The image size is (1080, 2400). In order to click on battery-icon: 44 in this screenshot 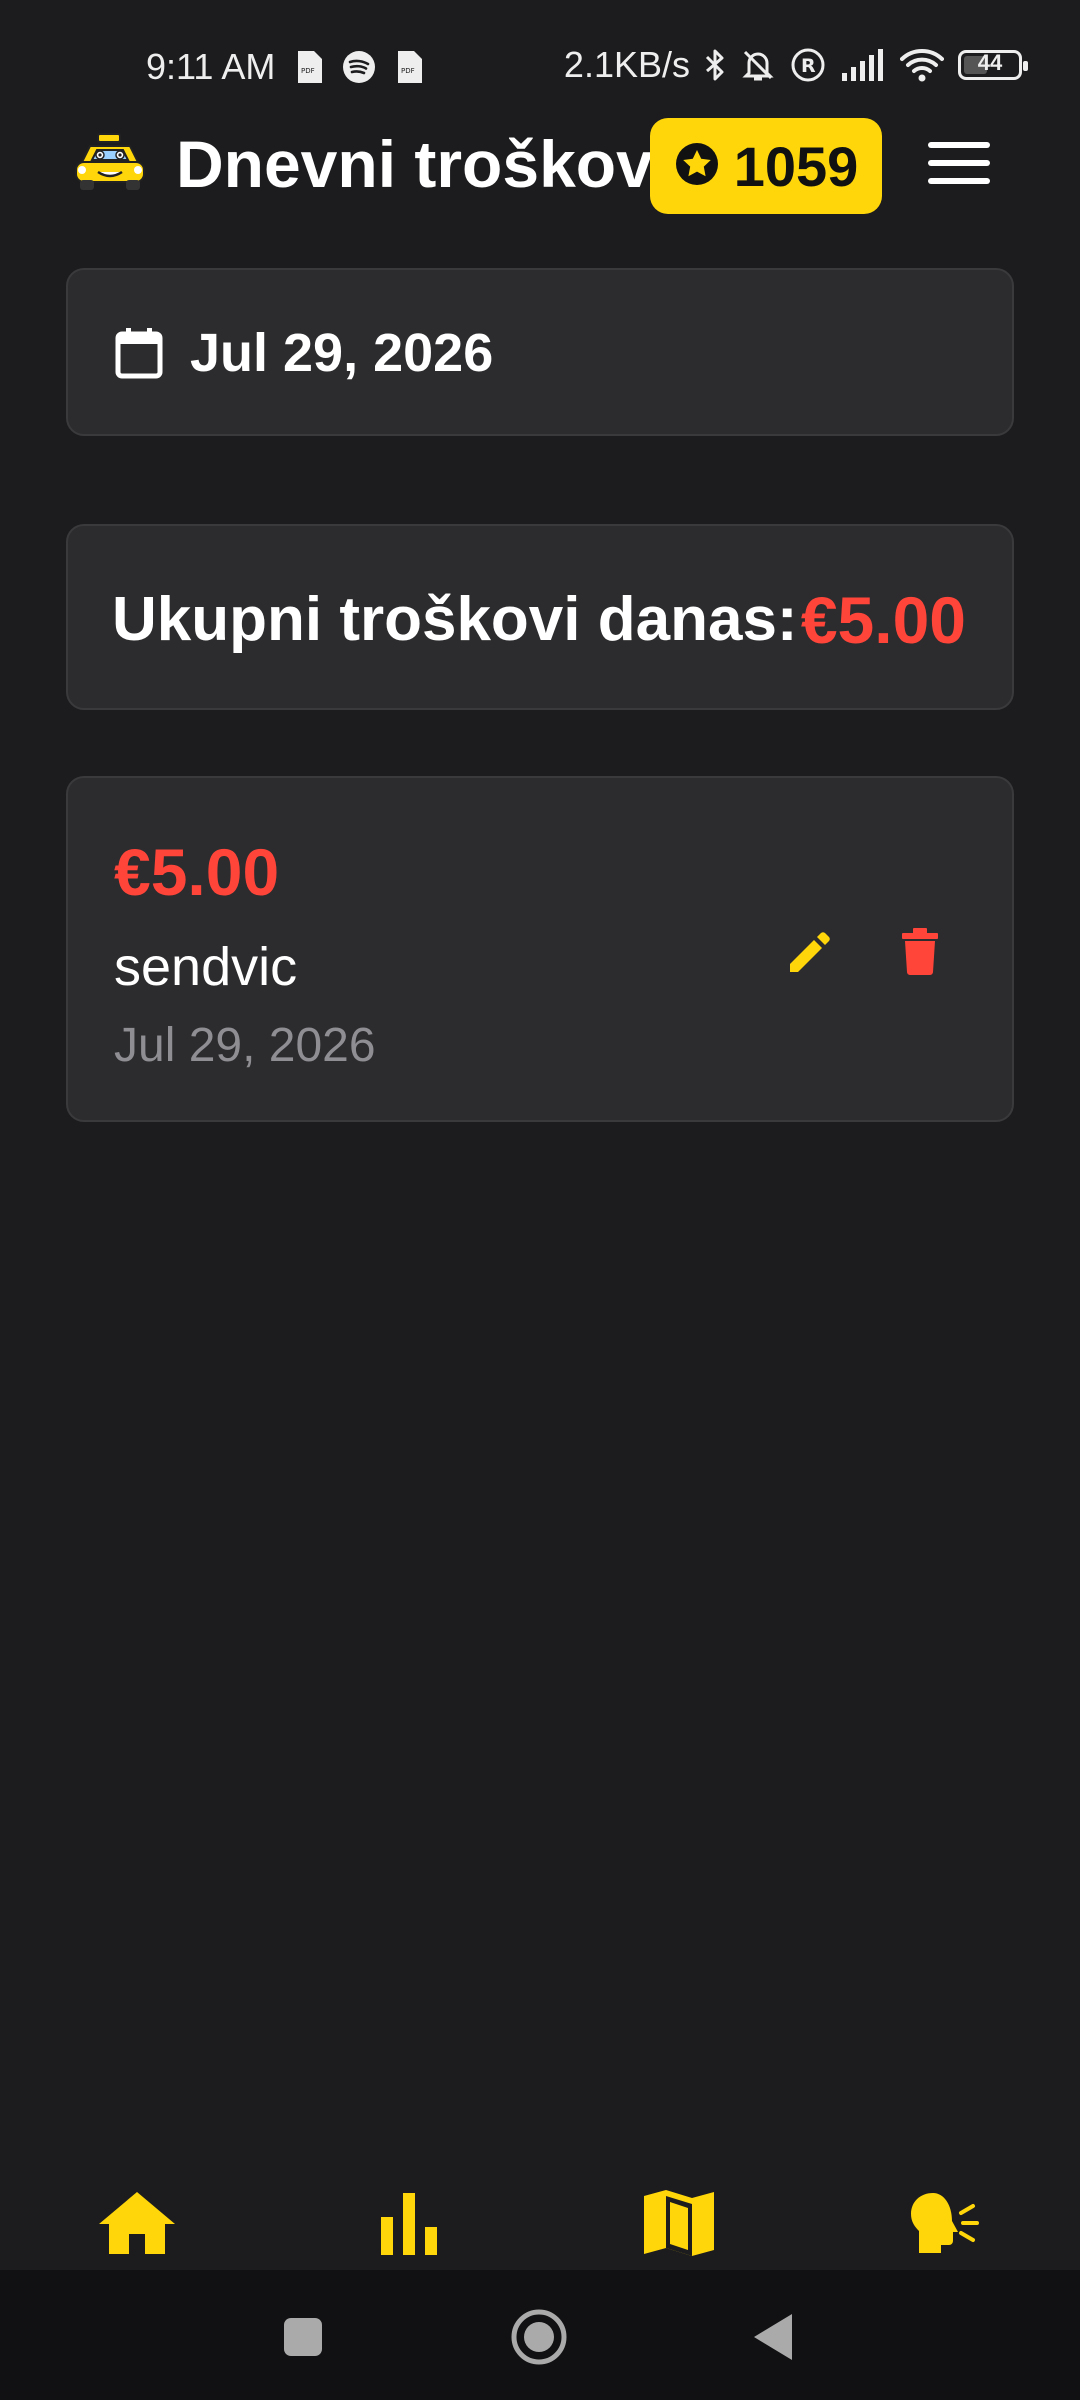, I will do `click(993, 65)`.